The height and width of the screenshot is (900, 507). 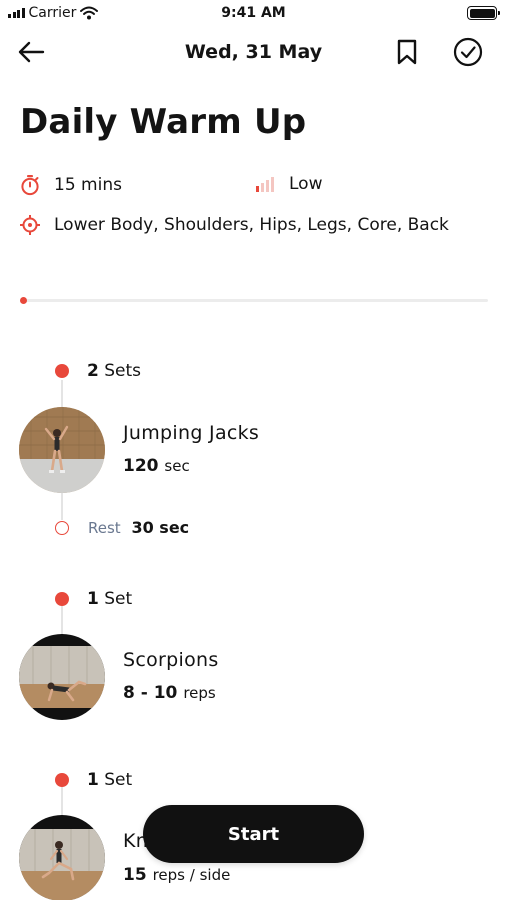 I want to click on check-circle-icon, so click(x=468, y=52).